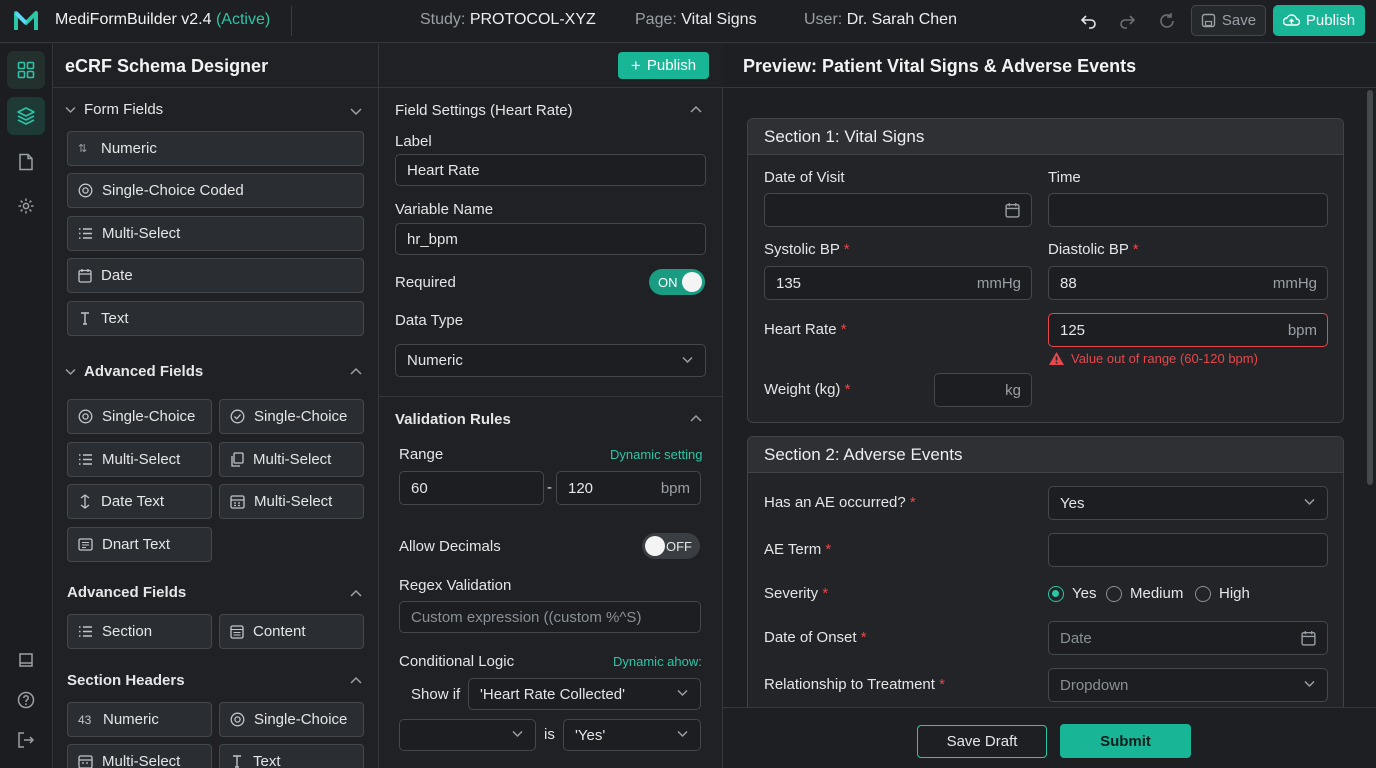 The image size is (1376, 768). What do you see at coordinates (26, 700) in the screenshot?
I see `help-icon` at bounding box center [26, 700].